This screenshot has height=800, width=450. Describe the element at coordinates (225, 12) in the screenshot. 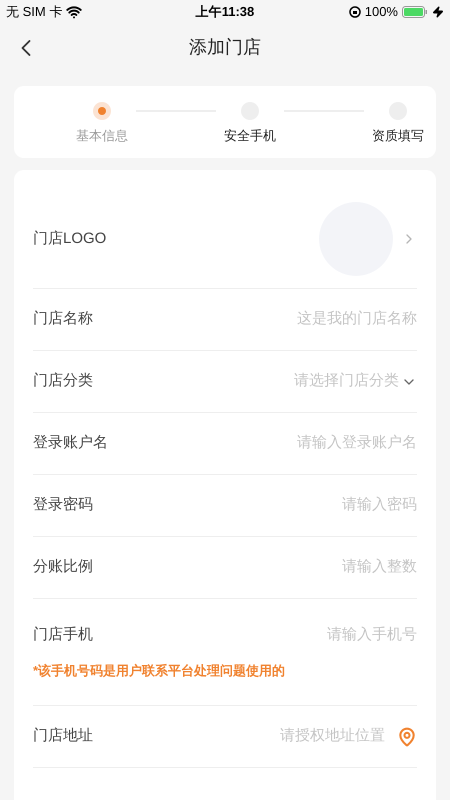

I see `status-time: 上午11:38` at that location.